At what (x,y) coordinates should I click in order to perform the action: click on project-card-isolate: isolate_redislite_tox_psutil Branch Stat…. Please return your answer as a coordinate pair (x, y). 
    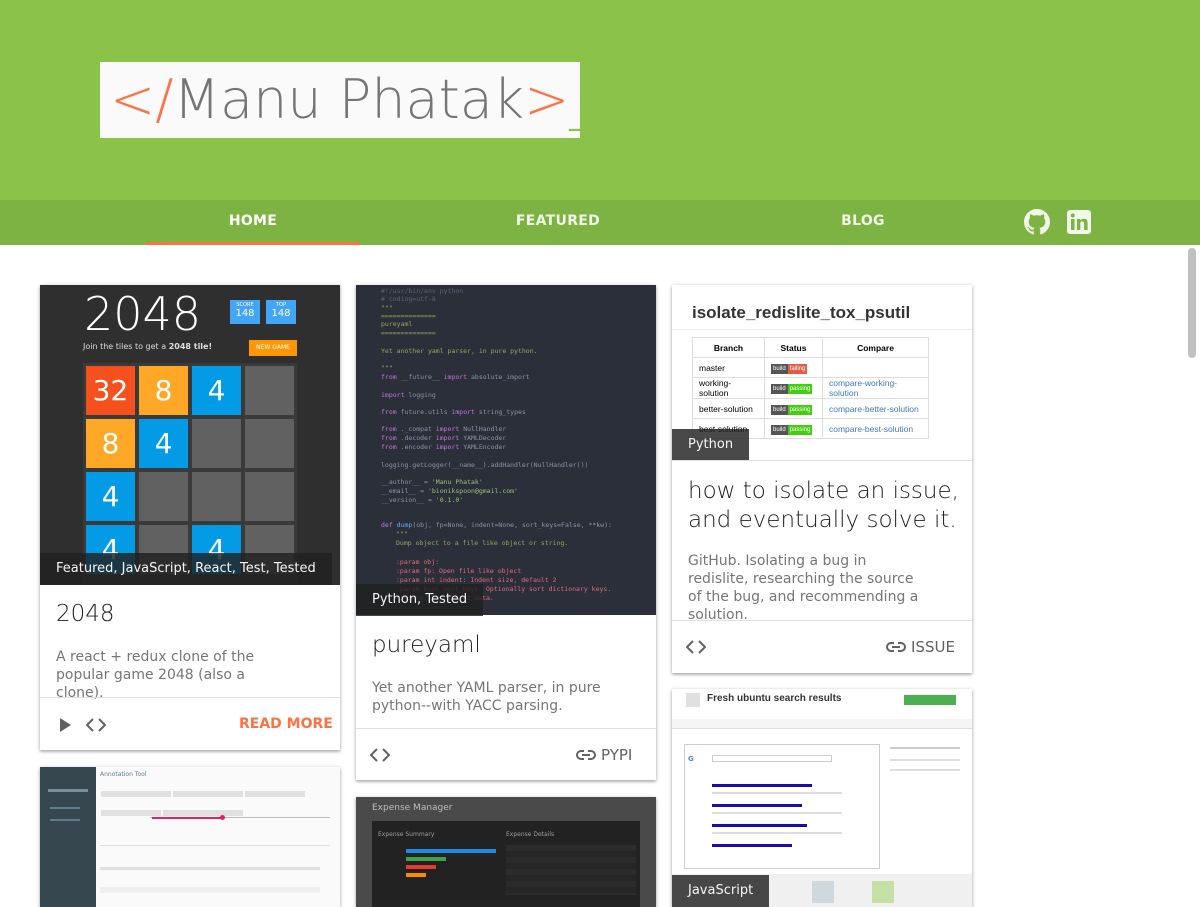
    Looking at the image, I should click on (822, 479).